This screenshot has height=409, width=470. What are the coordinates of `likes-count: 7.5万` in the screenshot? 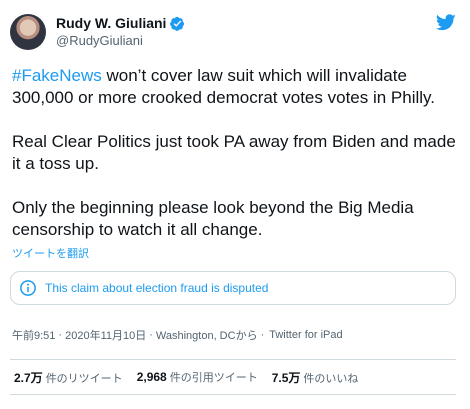 It's located at (286, 377).